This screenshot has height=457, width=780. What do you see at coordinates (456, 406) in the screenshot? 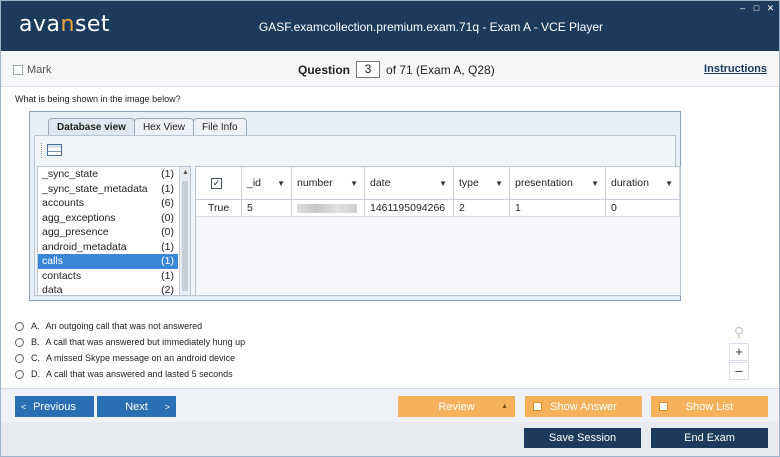
I see `review-button: Review ▲` at bounding box center [456, 406].